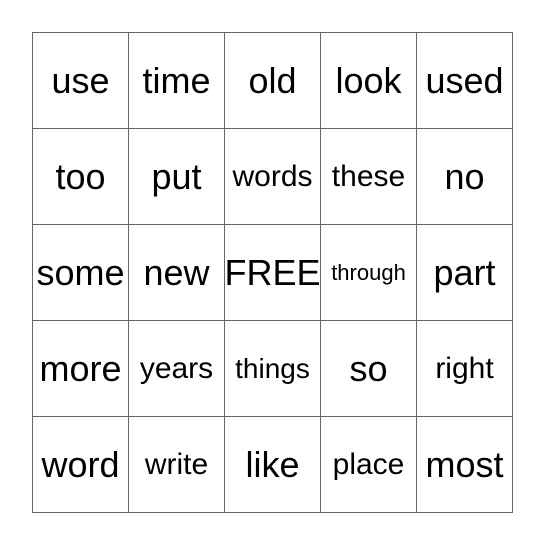 The height and width of the screenshot is (544, 544). Describe the element at coordinates (177, 177) in the screenshot. I see `bingo-cell: put` at that location.